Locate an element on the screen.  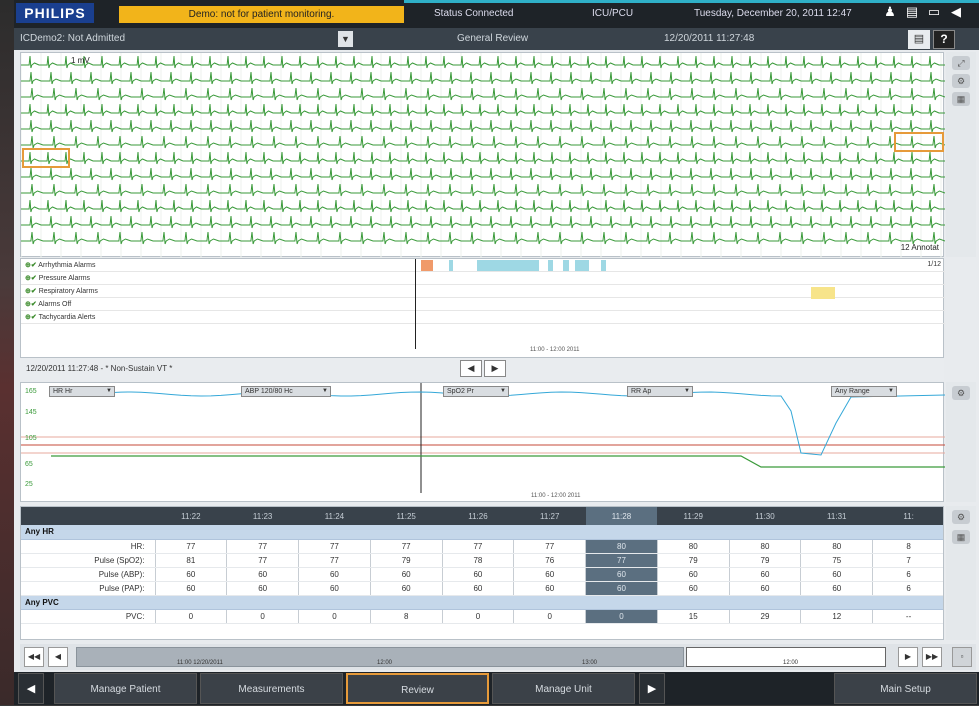
trend-tick: 65 is located at coordinates (29, 464).